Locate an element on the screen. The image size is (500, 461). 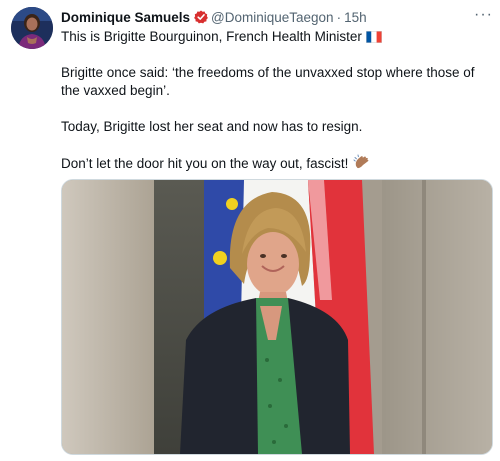
author-handle: @DominiqueTaegon is located at coordinates (272, 17).